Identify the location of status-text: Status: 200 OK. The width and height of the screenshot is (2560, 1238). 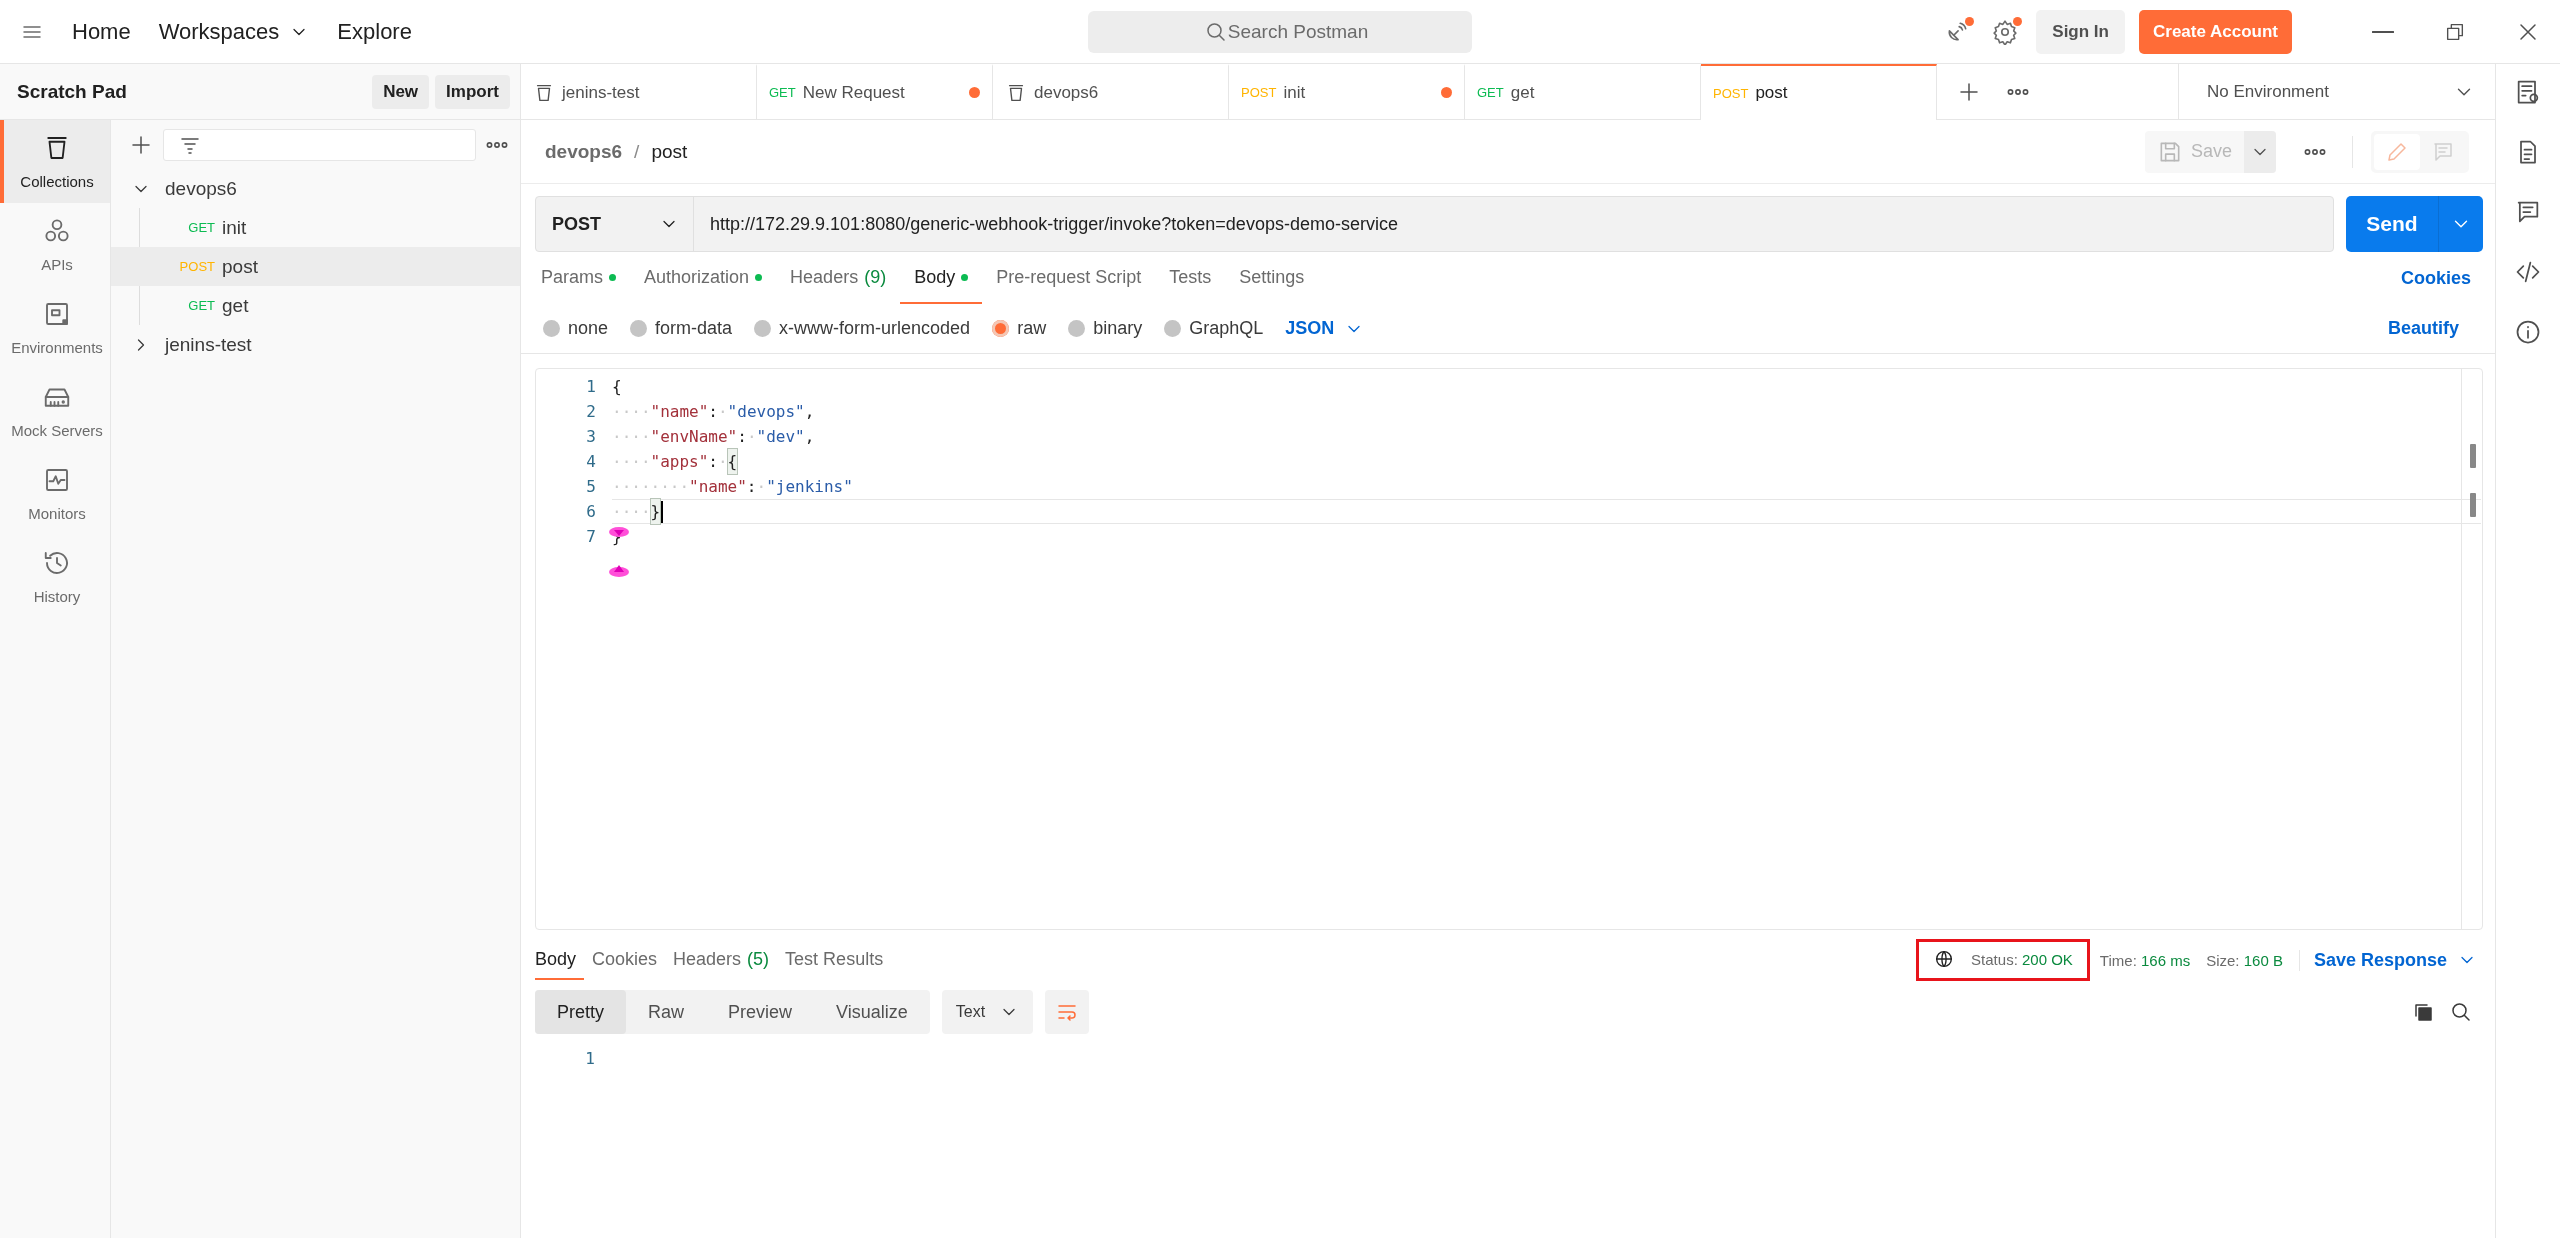
(2022, 959).